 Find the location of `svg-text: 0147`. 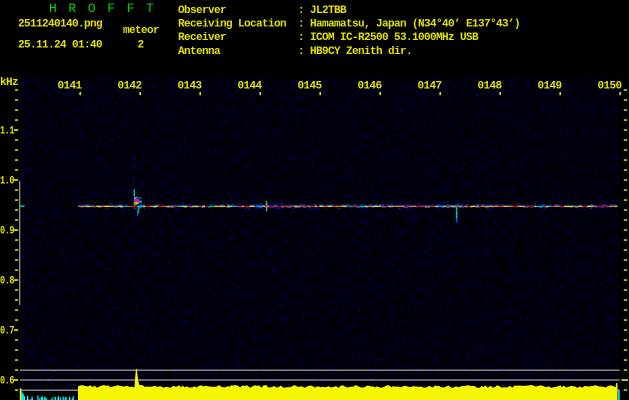

svg-text: 0147 is located at coordinates (429, 86).